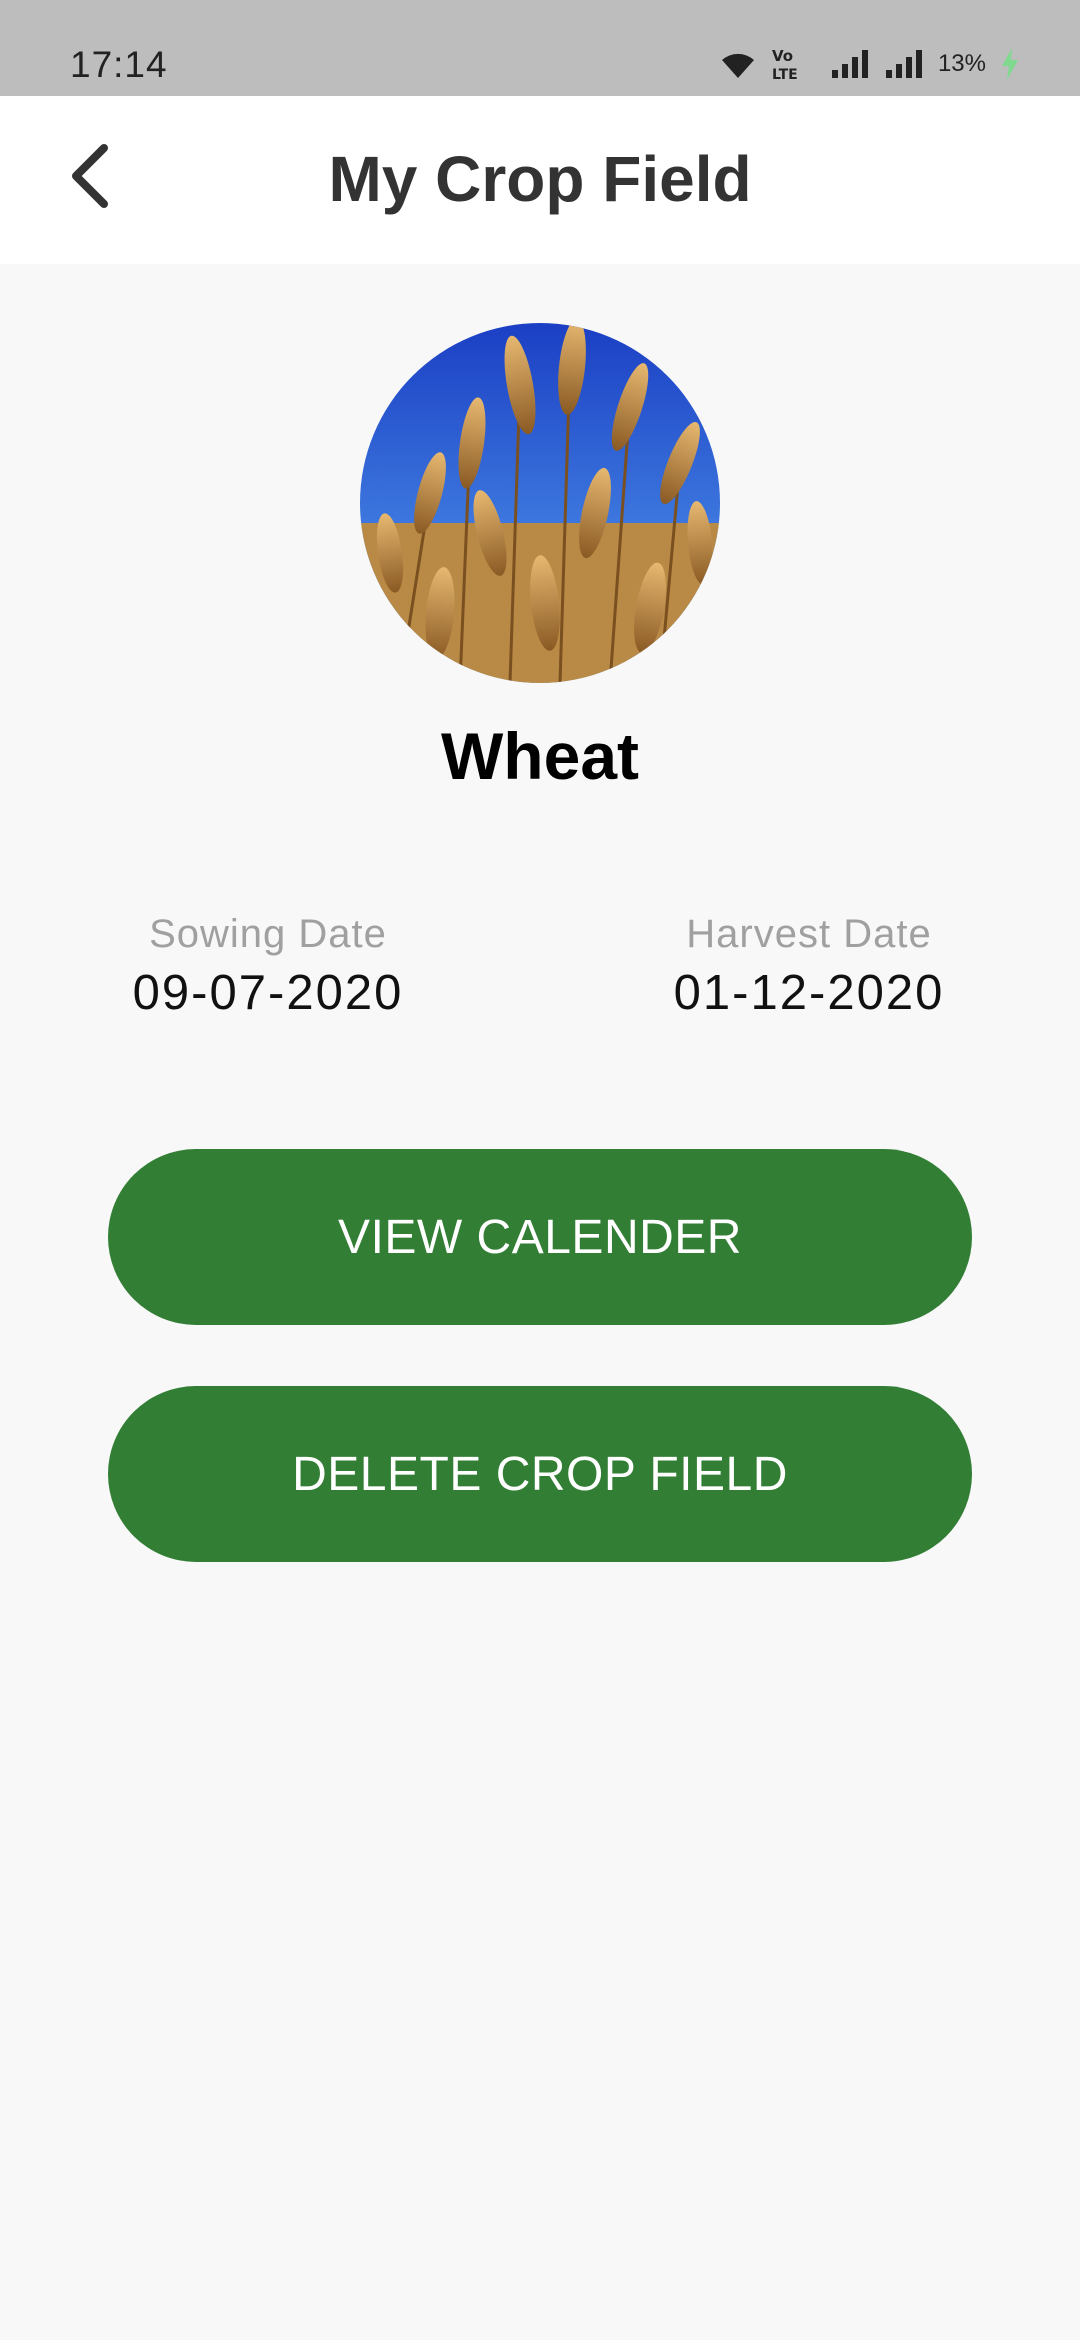 The image size is (1080, 2340). Describe the element at coordinates (540, 756) in the screenshot. I see `crop-name: Wheat` at that location.